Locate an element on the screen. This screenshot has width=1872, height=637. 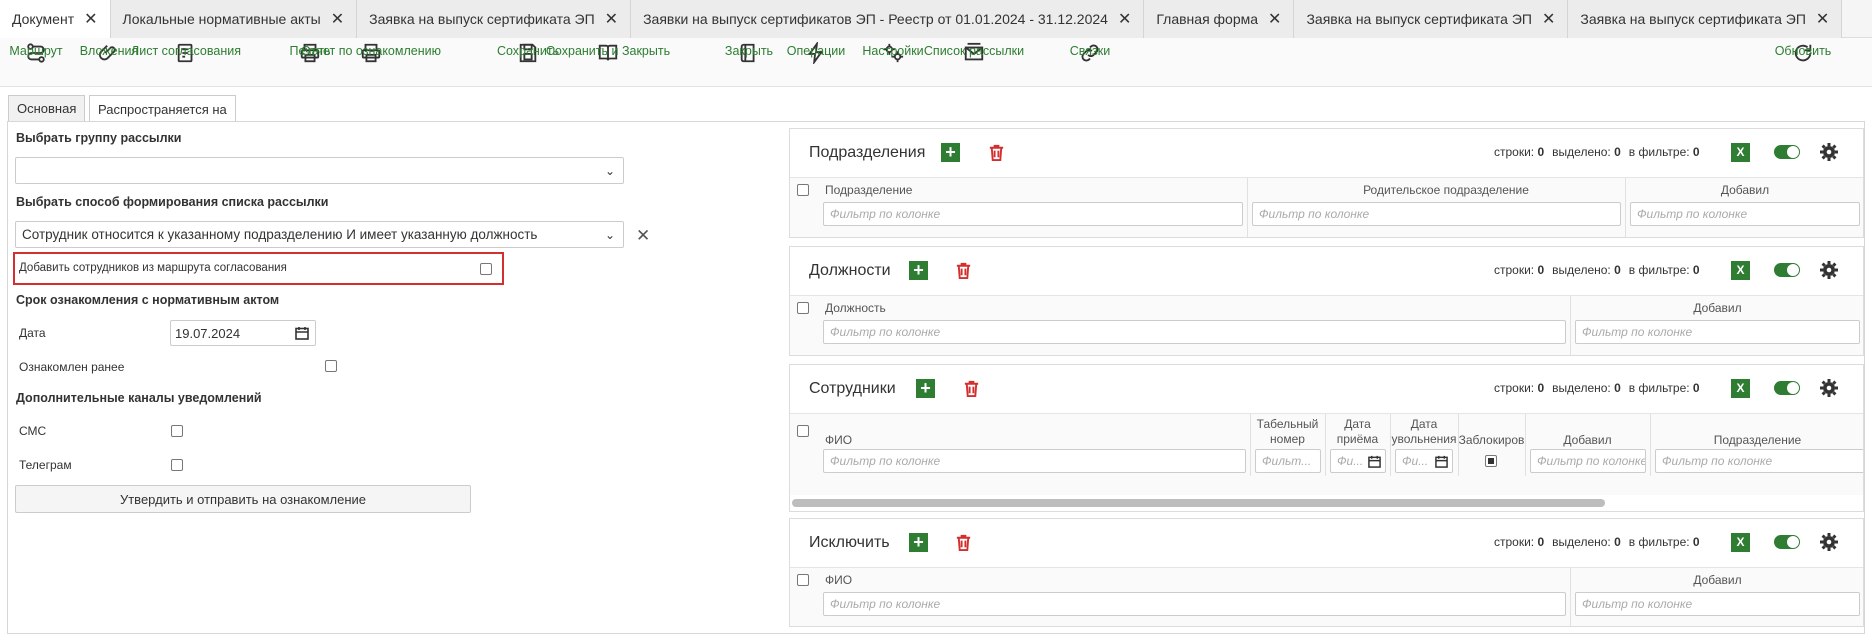
add-from-route-checkbox is located at coordinates (486, 269).